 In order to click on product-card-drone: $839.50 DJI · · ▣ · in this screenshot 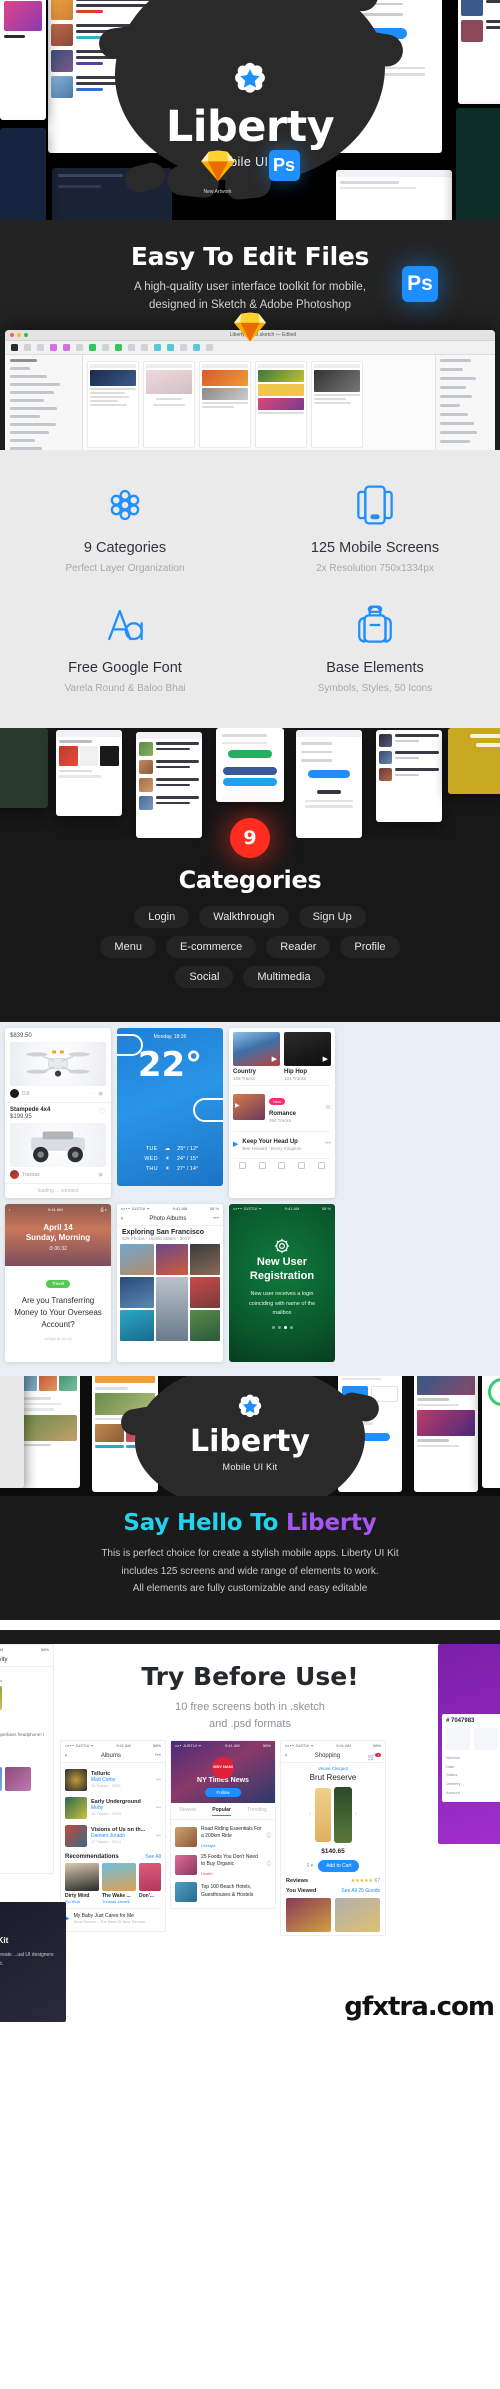, I will do `click(58, 1065)`.